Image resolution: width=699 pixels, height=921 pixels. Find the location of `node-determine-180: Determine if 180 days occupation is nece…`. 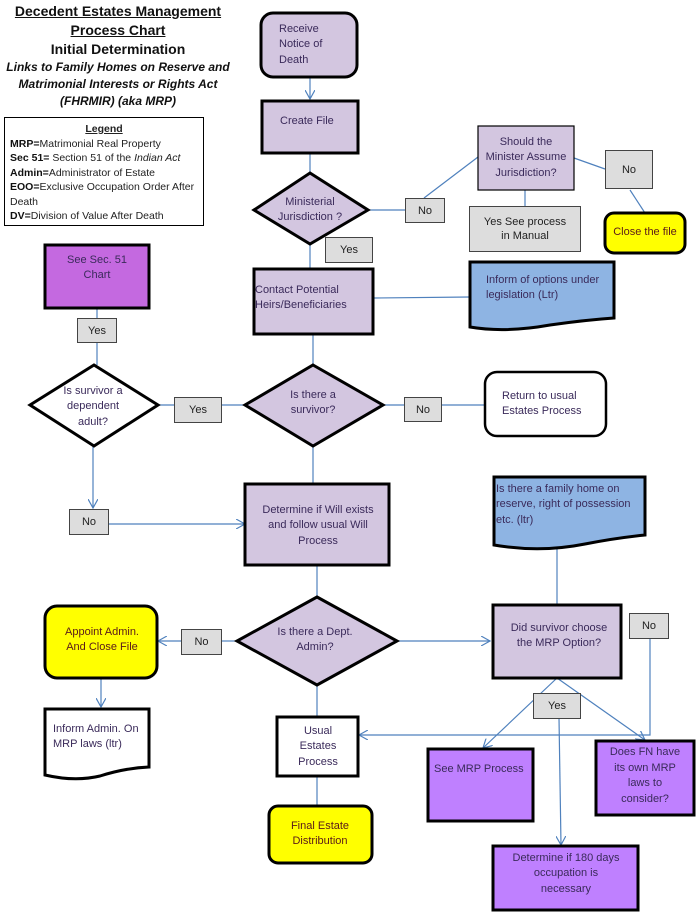

node-determine-180: Determine if 180 days occupation is nece… is located at coordinates (566, 874).